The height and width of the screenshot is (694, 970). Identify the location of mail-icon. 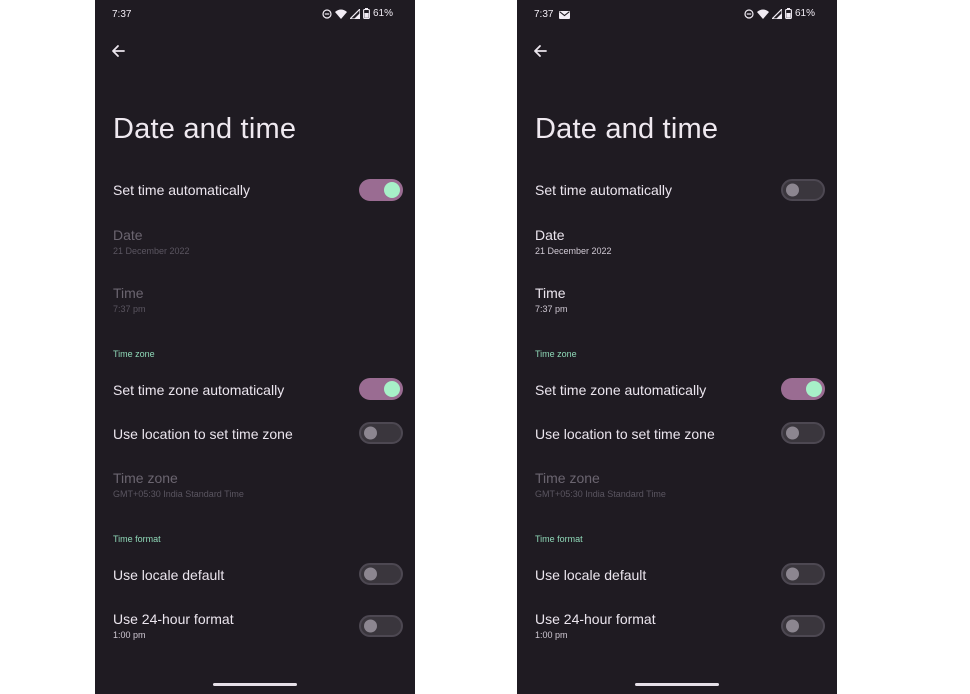
(564, 15).